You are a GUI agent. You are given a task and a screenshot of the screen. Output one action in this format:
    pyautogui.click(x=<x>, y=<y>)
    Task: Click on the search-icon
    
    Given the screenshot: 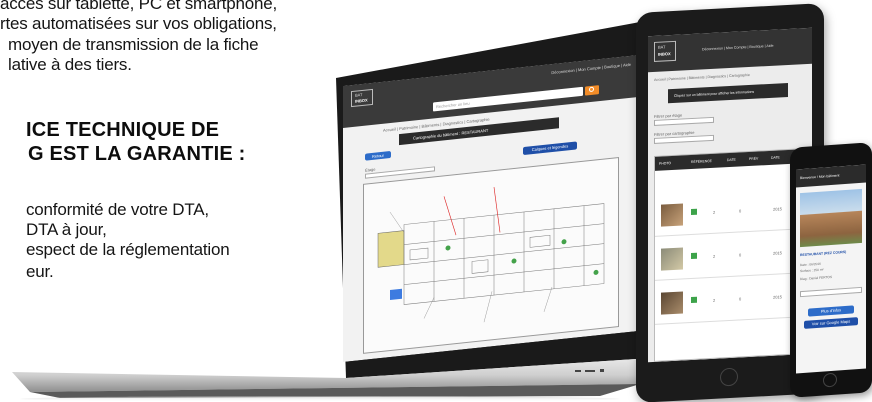 What is the action you would take?
    pyautogui.click(x=591, y=90)
    